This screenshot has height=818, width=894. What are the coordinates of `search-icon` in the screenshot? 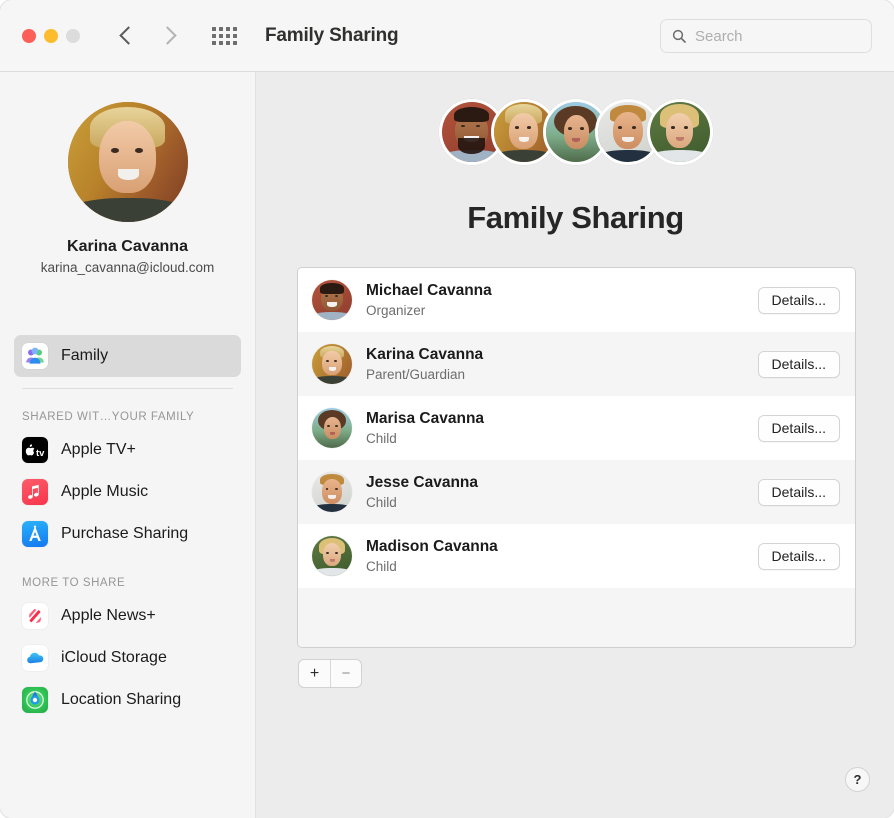 It's located at (679, 36).